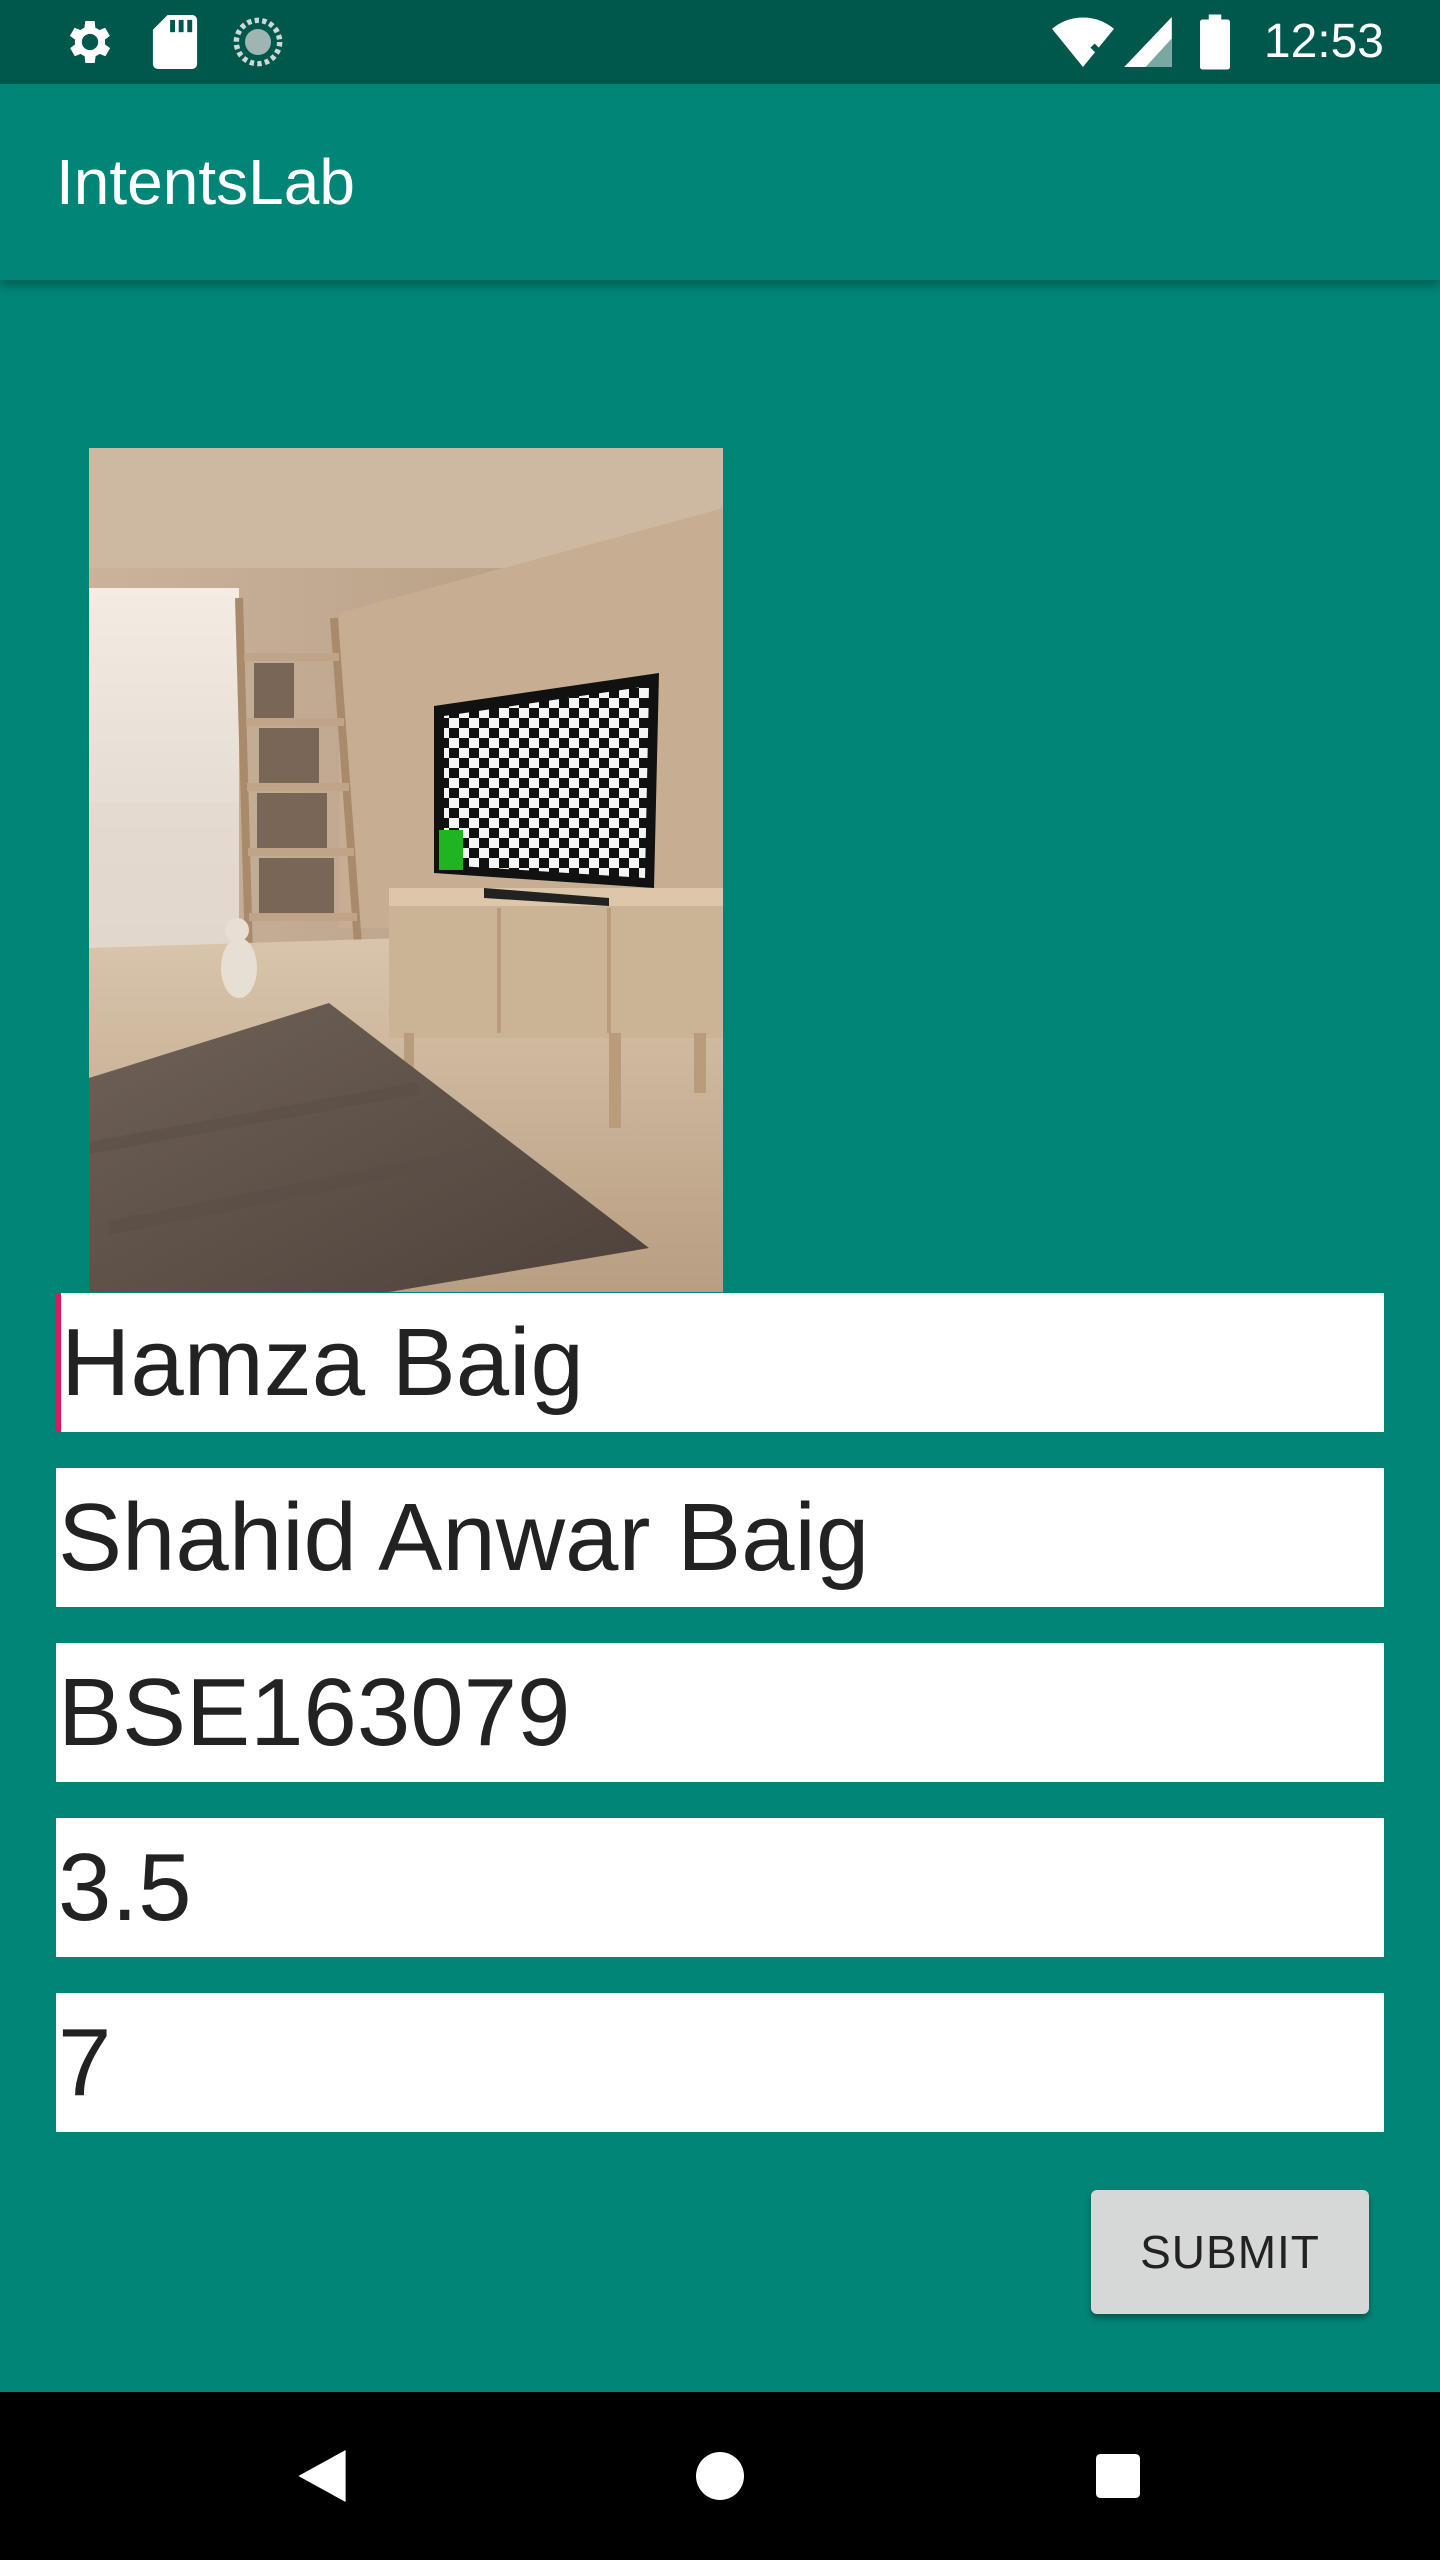 The width and height of the screenshot is (1440, 2560). Describe the element at coordinates (90, 42) in the screenshot. I see `gear-icon` at that location.